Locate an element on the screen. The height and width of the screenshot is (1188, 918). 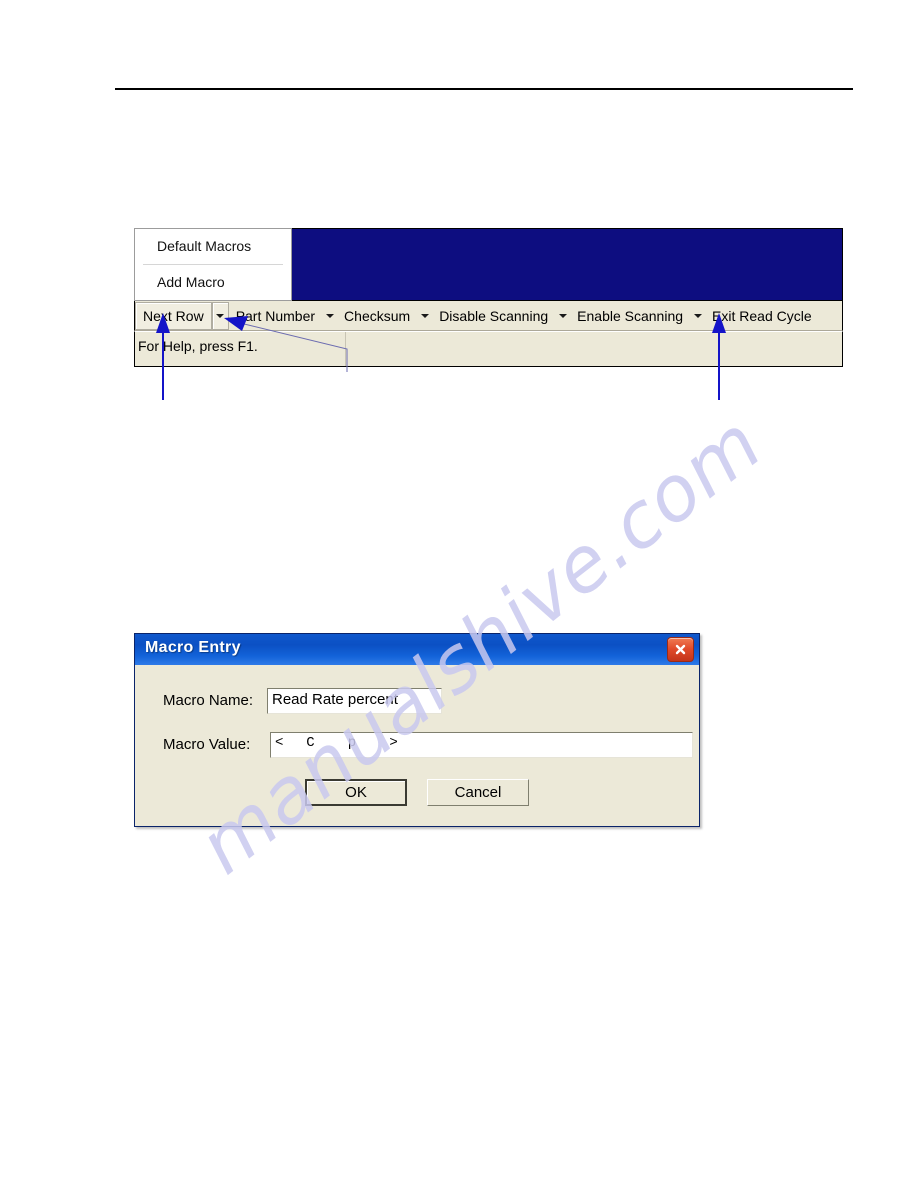
callout-annotations is located at coordinates (441, 356).